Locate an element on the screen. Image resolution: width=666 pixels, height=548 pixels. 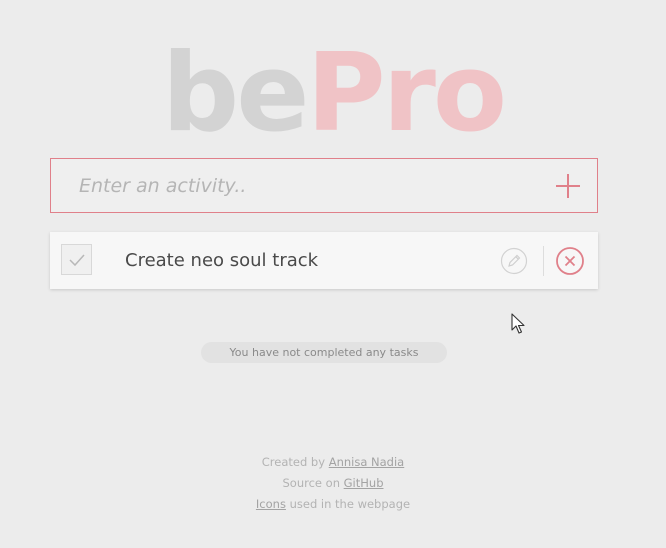
complete-task-checkbox is located at coordinates (76, 259).